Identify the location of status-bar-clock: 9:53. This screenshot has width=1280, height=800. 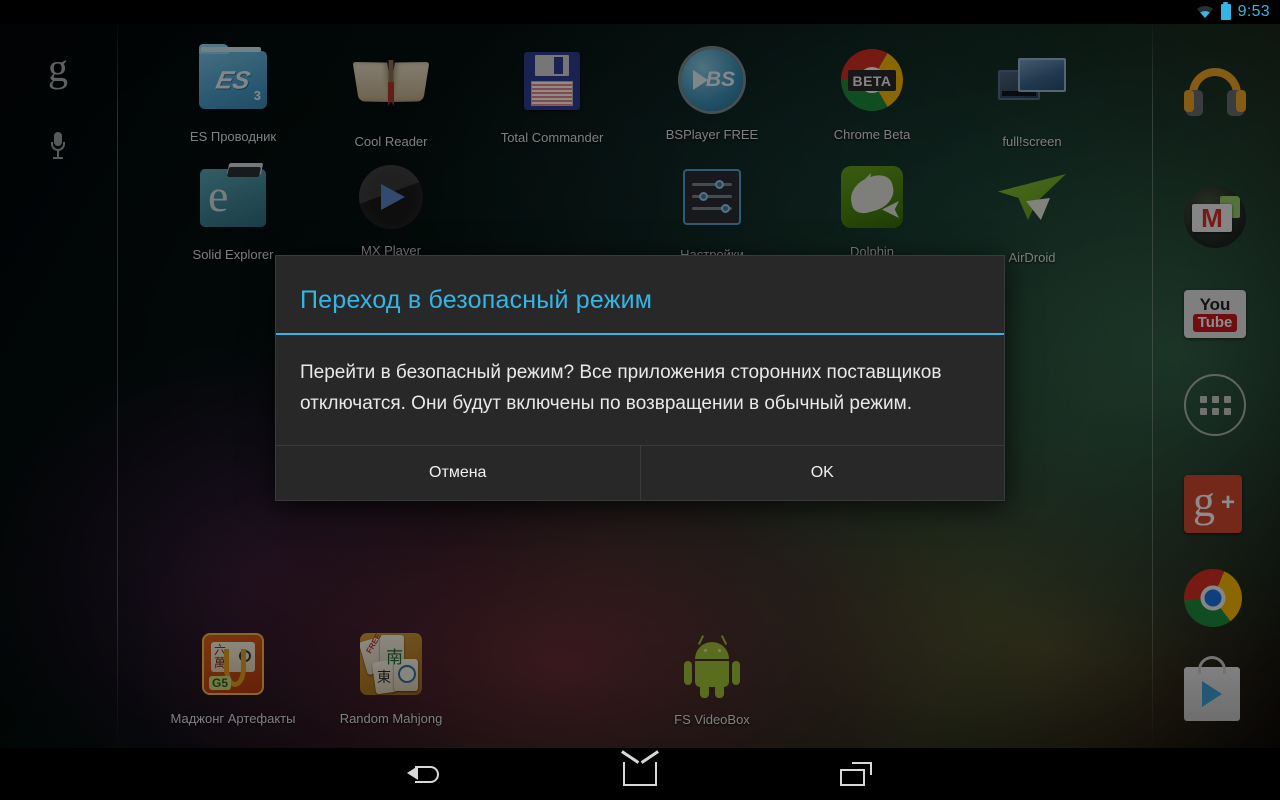
(1253, 11).